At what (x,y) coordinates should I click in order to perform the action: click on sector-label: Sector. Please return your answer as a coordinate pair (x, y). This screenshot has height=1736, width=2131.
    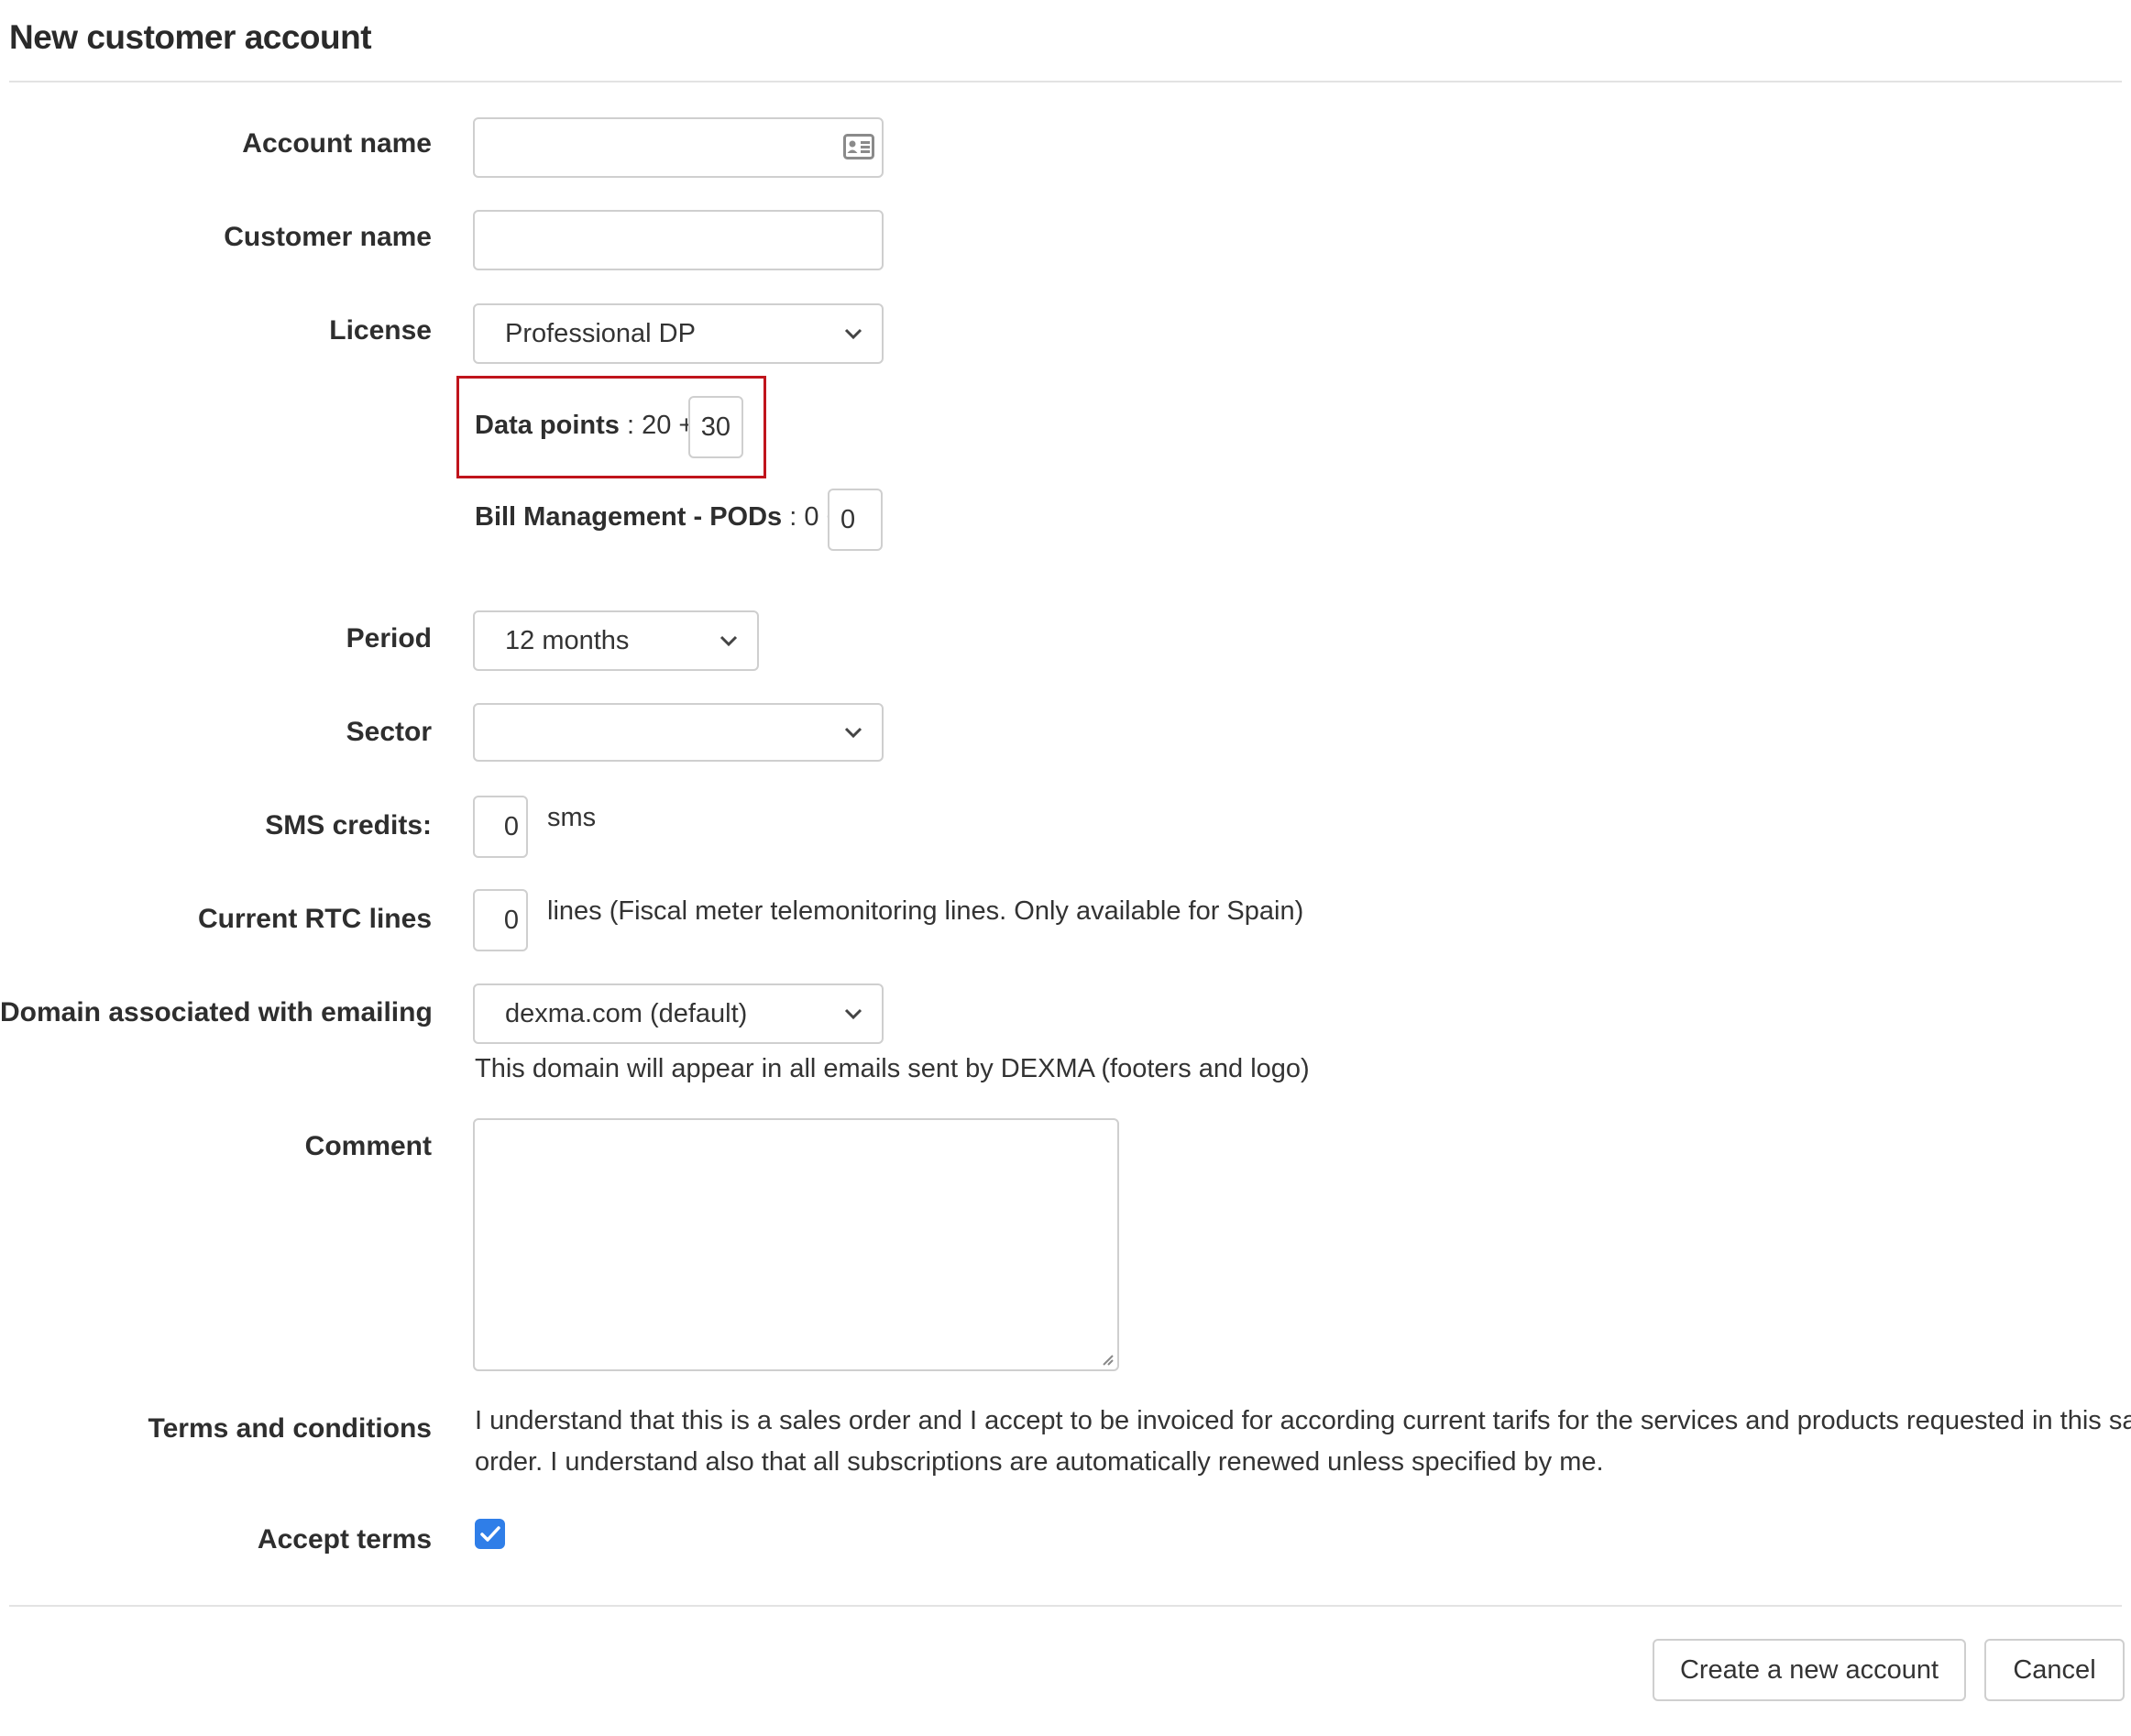
    Looking at the image, I should click on (389, 732).